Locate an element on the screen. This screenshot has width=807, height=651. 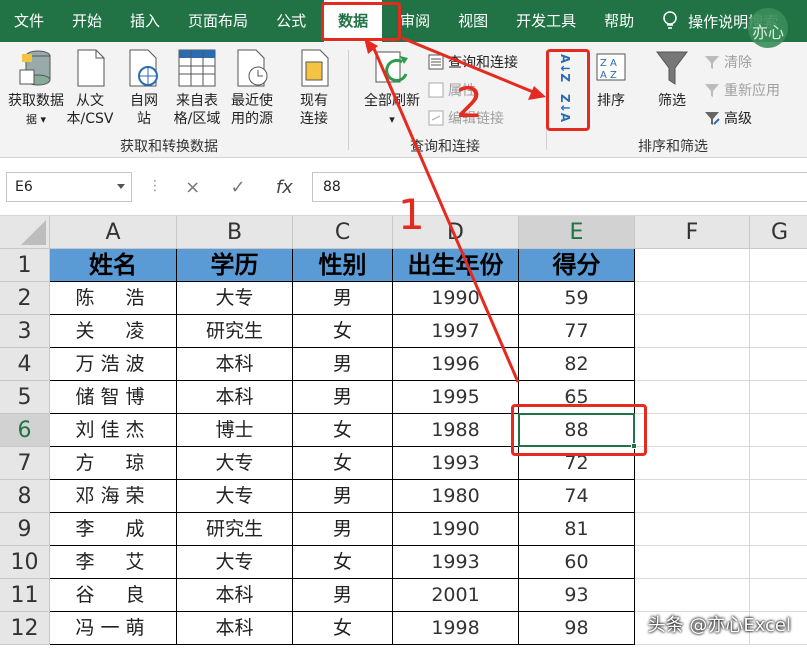
cell-g2 is located at coordinates (778, 298).